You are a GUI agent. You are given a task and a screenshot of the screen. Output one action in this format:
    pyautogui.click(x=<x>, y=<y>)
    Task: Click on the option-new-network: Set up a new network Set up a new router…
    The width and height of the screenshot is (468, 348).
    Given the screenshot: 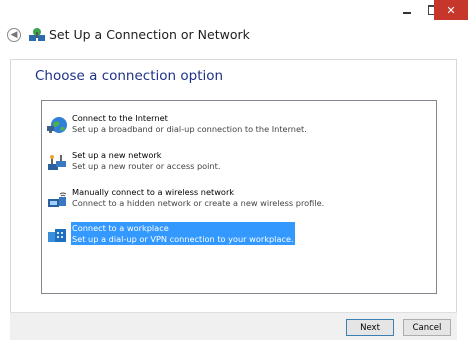 What is the action you would take?
    pyautogui.click(x=133, y=163)
    